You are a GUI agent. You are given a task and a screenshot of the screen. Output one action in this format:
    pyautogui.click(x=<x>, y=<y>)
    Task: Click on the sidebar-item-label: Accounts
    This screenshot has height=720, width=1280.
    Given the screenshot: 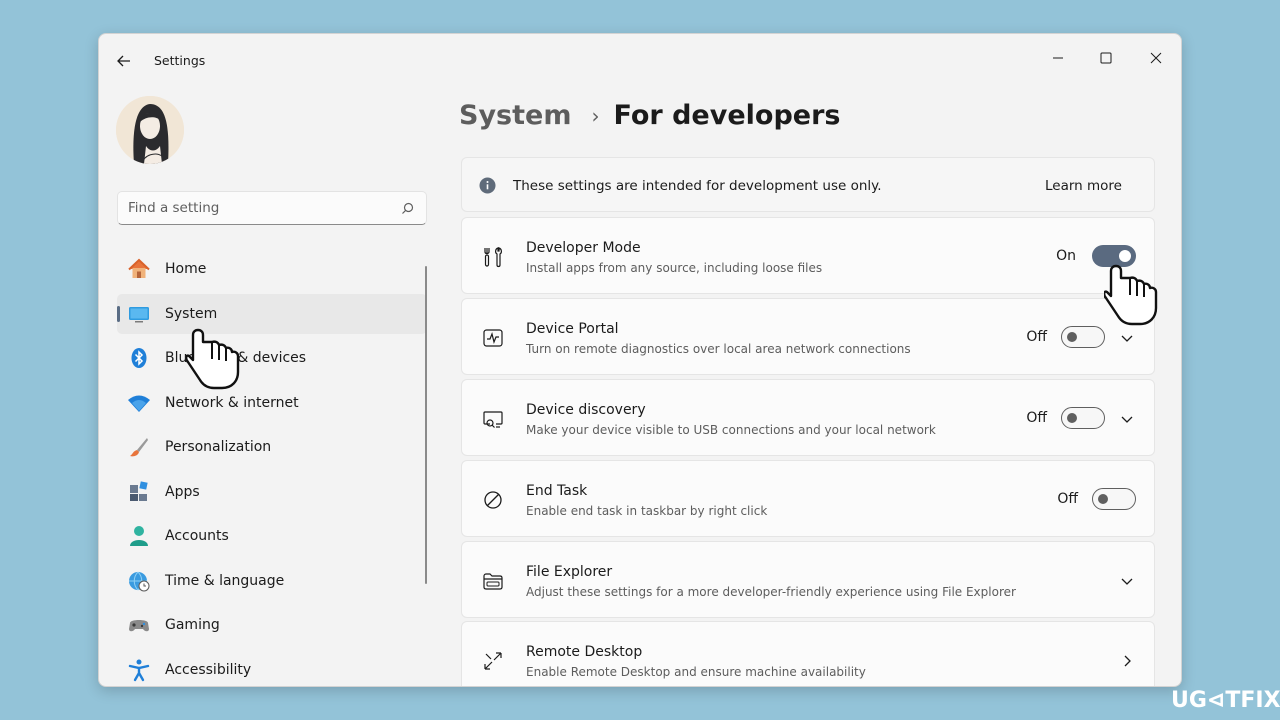 What is the action you would take?
    pyautogui.click(x=197, y=536)
    